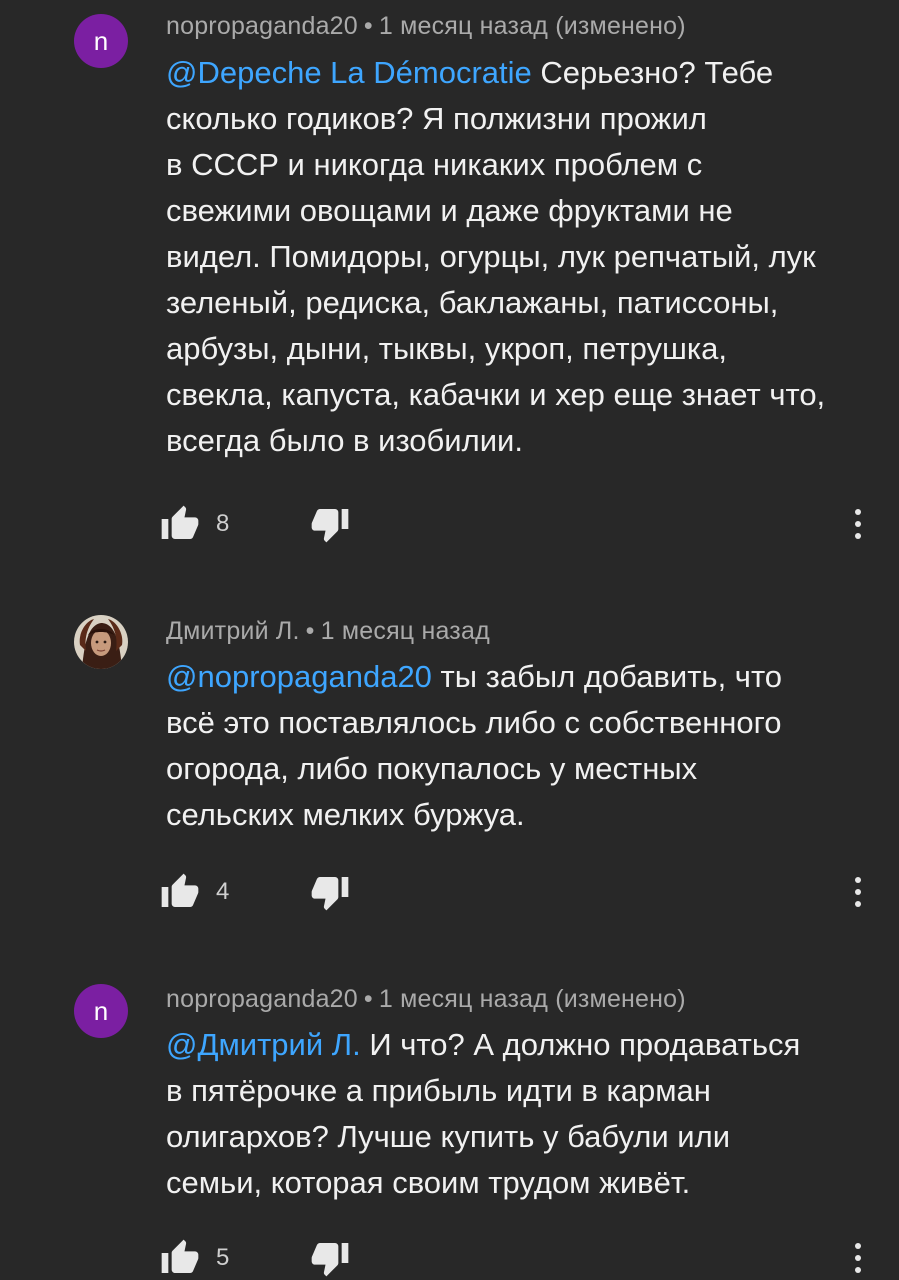 The height and width of the screenshot is (1280, 899). What do you see at coordinates (449, 210) in the screenshot?
I see `comment-text-line: свежими овощами и даже фруктами не` at bounding box center [449, 210].